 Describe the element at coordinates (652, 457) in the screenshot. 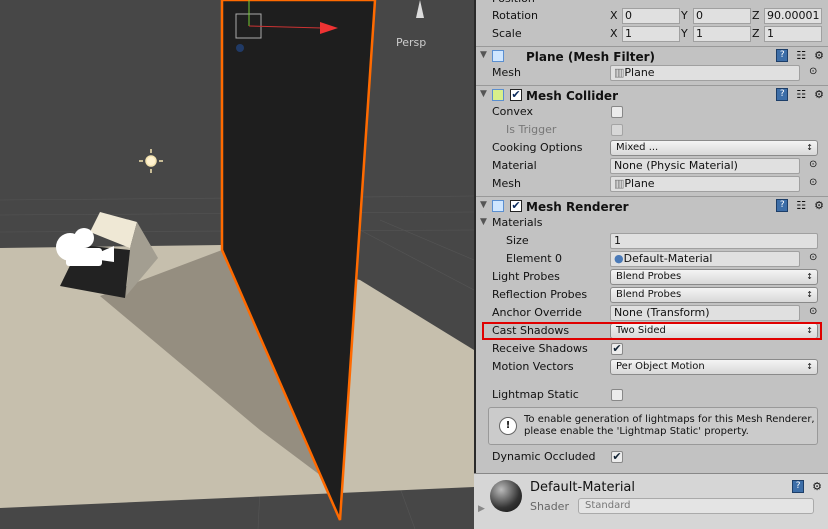

I see `dynamic-occluded: Dynamic Occluded ✔` at that location.